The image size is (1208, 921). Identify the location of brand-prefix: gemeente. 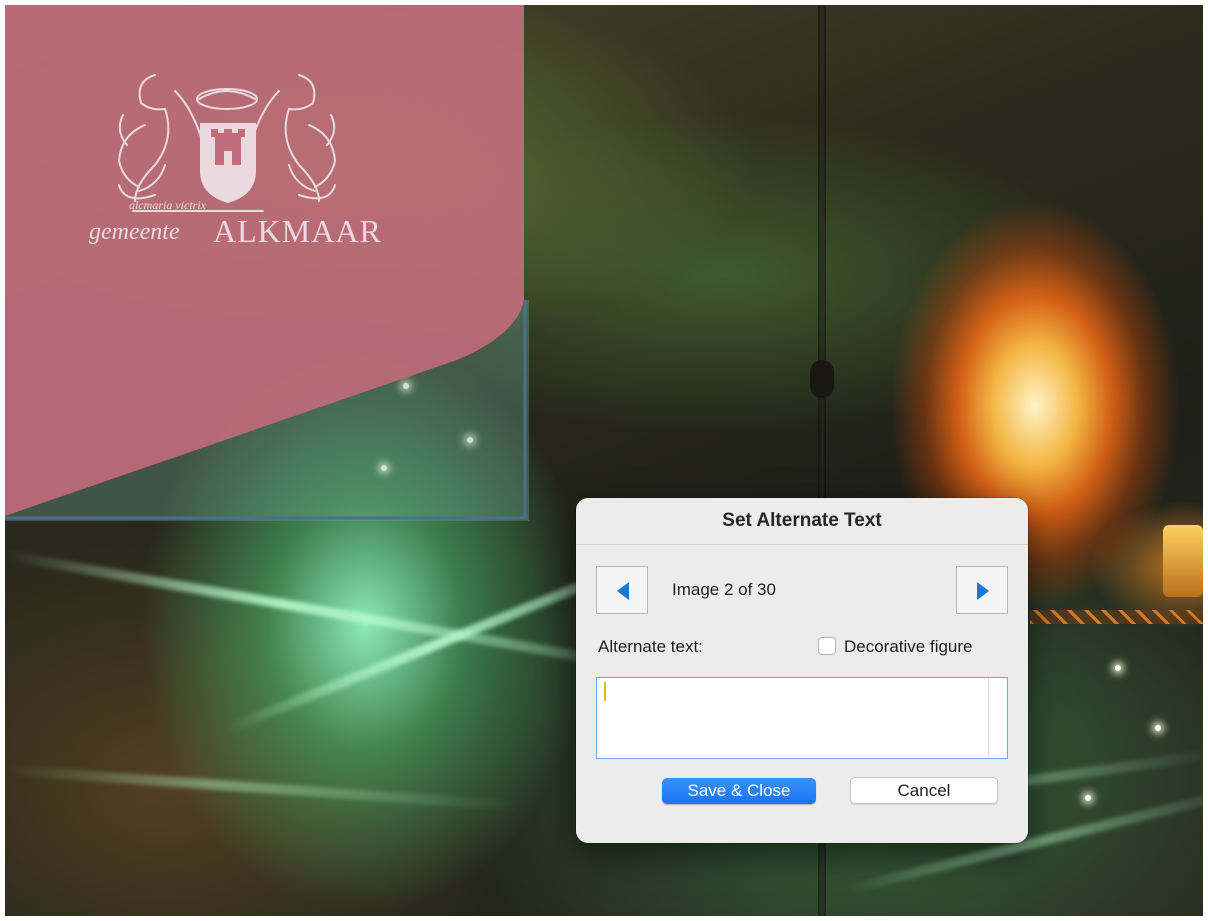
(134, 232).